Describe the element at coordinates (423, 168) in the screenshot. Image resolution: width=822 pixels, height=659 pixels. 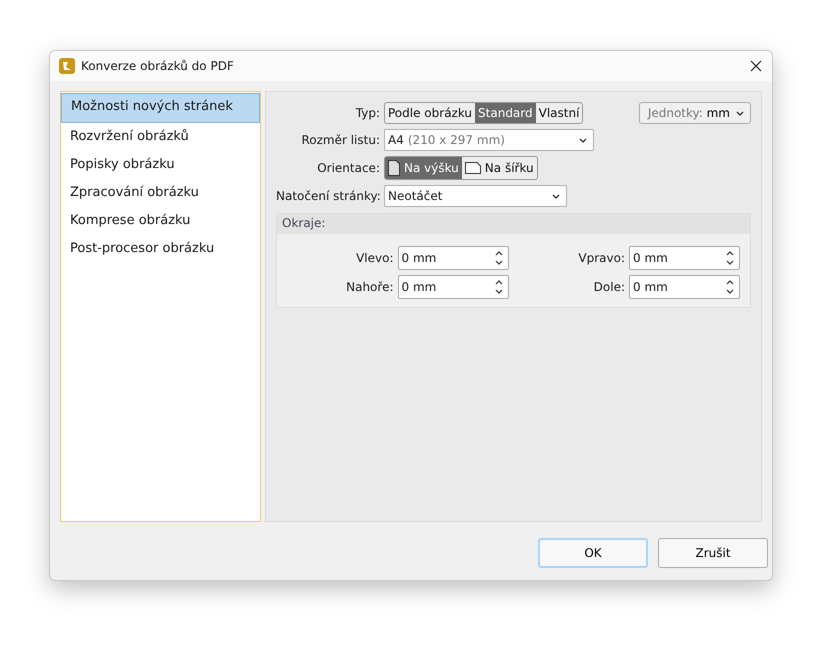
I see `orientation-option: Na výšku` at that location.